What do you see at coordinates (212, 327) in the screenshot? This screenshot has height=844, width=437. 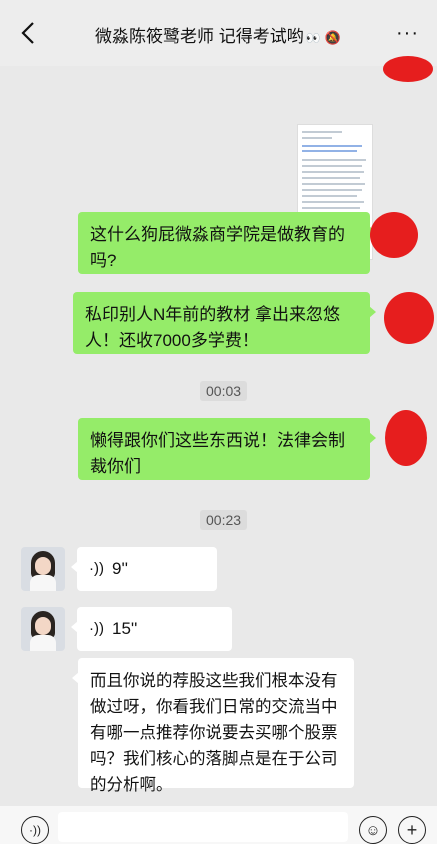 I see `message-text: 私印别人N年前的教材 拿出来忽悠人！还收7000多学费！` at bounding box center [212, 327].